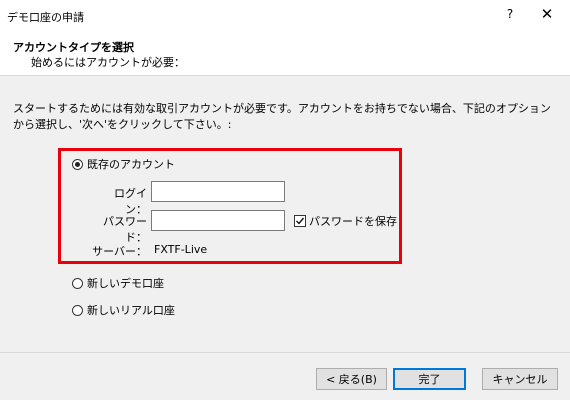 This screenshot has height=400, width=570. I want to click on save-password-label: パスワードを保存, so click(353, 221).